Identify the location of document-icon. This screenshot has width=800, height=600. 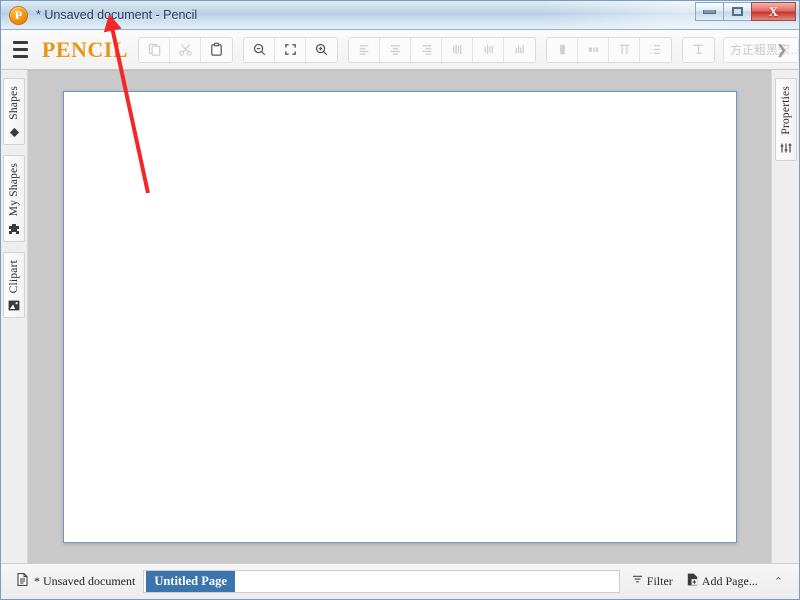
(22, 581).